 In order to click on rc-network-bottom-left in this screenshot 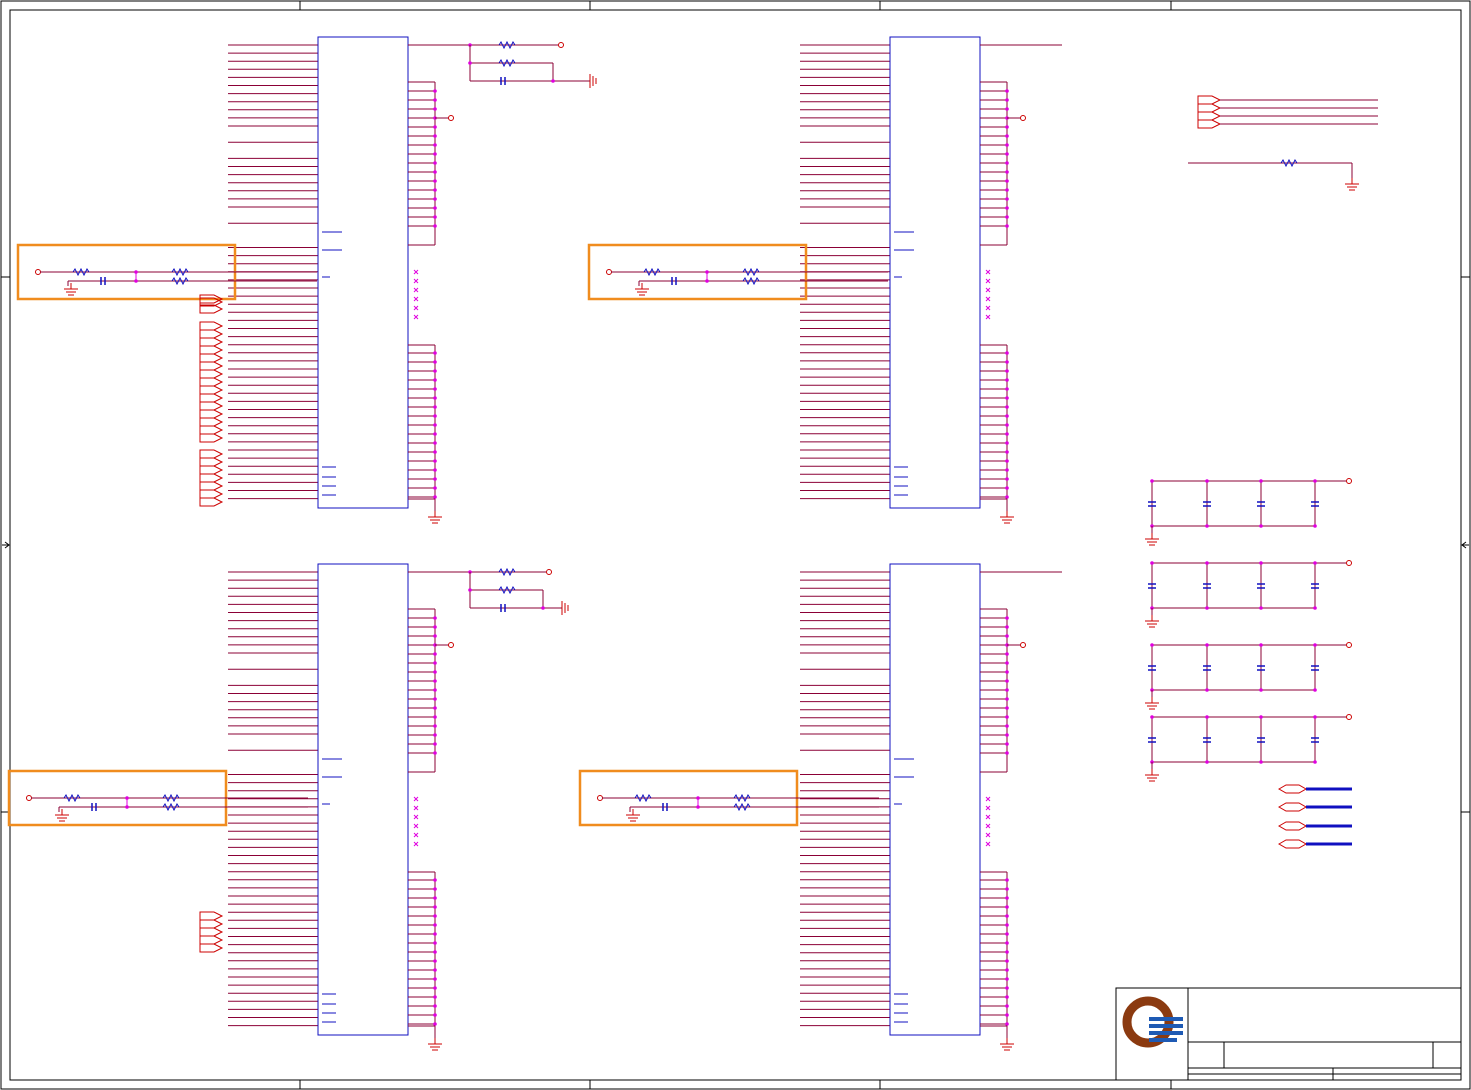, I will do `click(157, 798)`.